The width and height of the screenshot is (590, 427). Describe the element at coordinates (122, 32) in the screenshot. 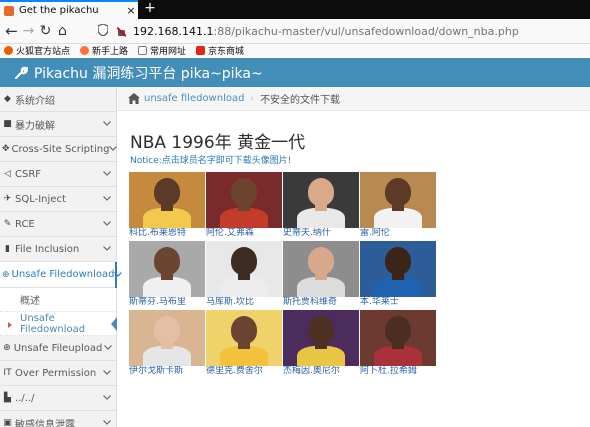

I see `insecure-lock-icon` at that location.